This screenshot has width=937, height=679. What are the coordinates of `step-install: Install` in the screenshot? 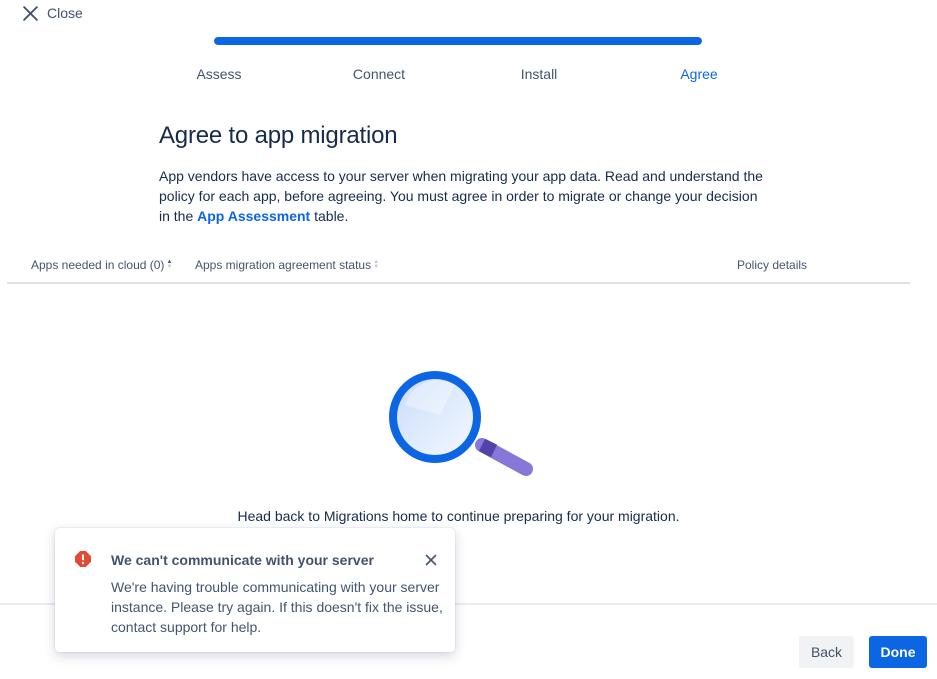 It's located at (539, 74).